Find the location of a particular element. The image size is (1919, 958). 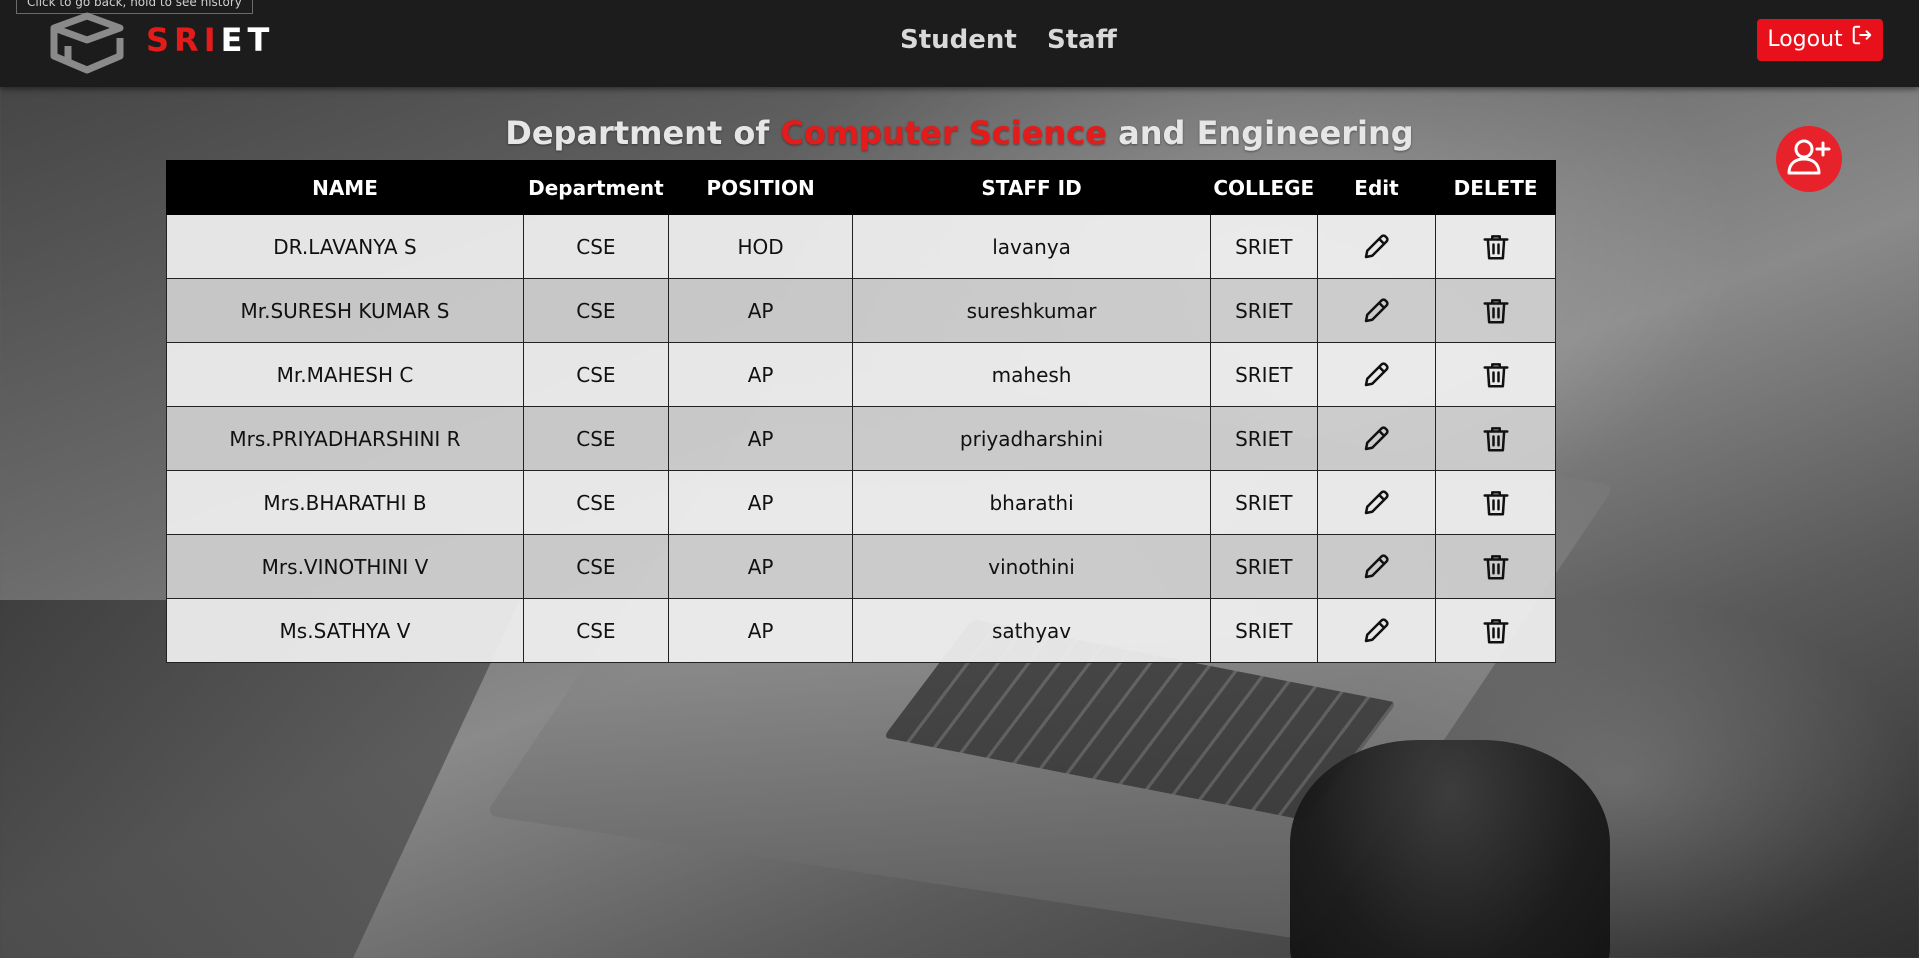

cell-name: Mr.MAHESH C is located at coordinates (345, 374).